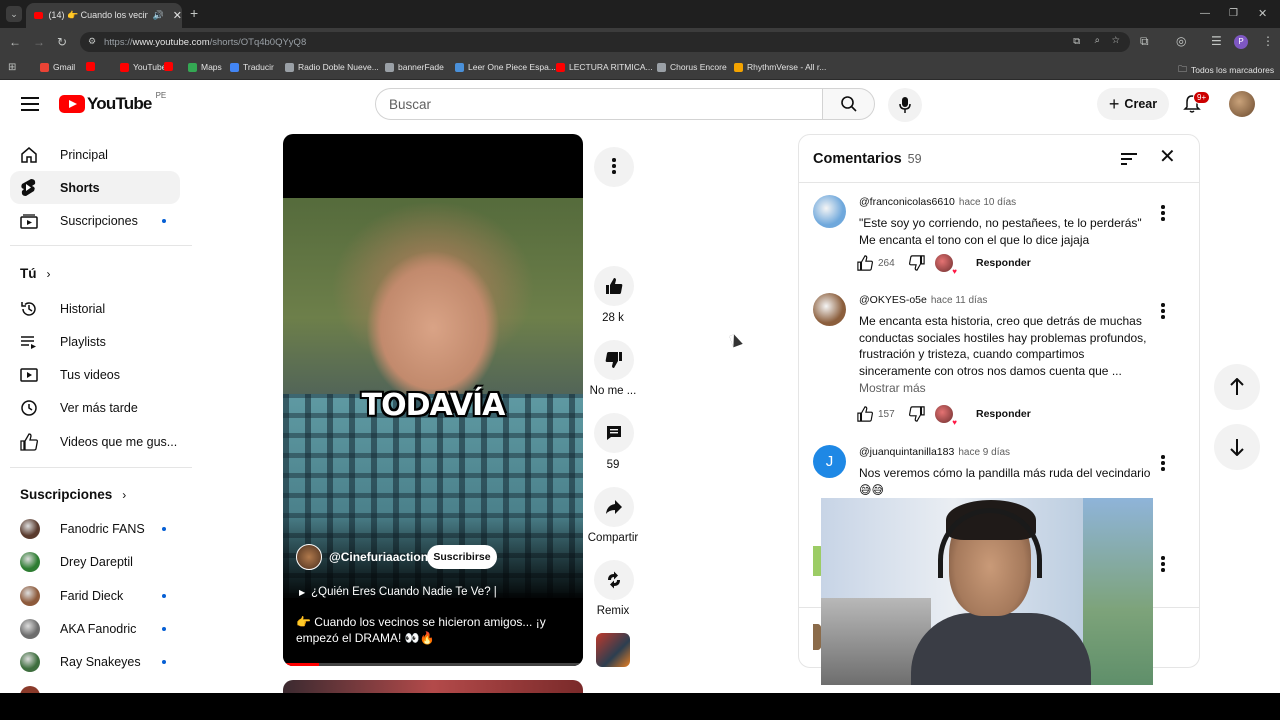  What do you see at coordinates (92, 595) in the screenshot?
I see `subscription-label: Farid Dieck` at bounding box center [92, 595].